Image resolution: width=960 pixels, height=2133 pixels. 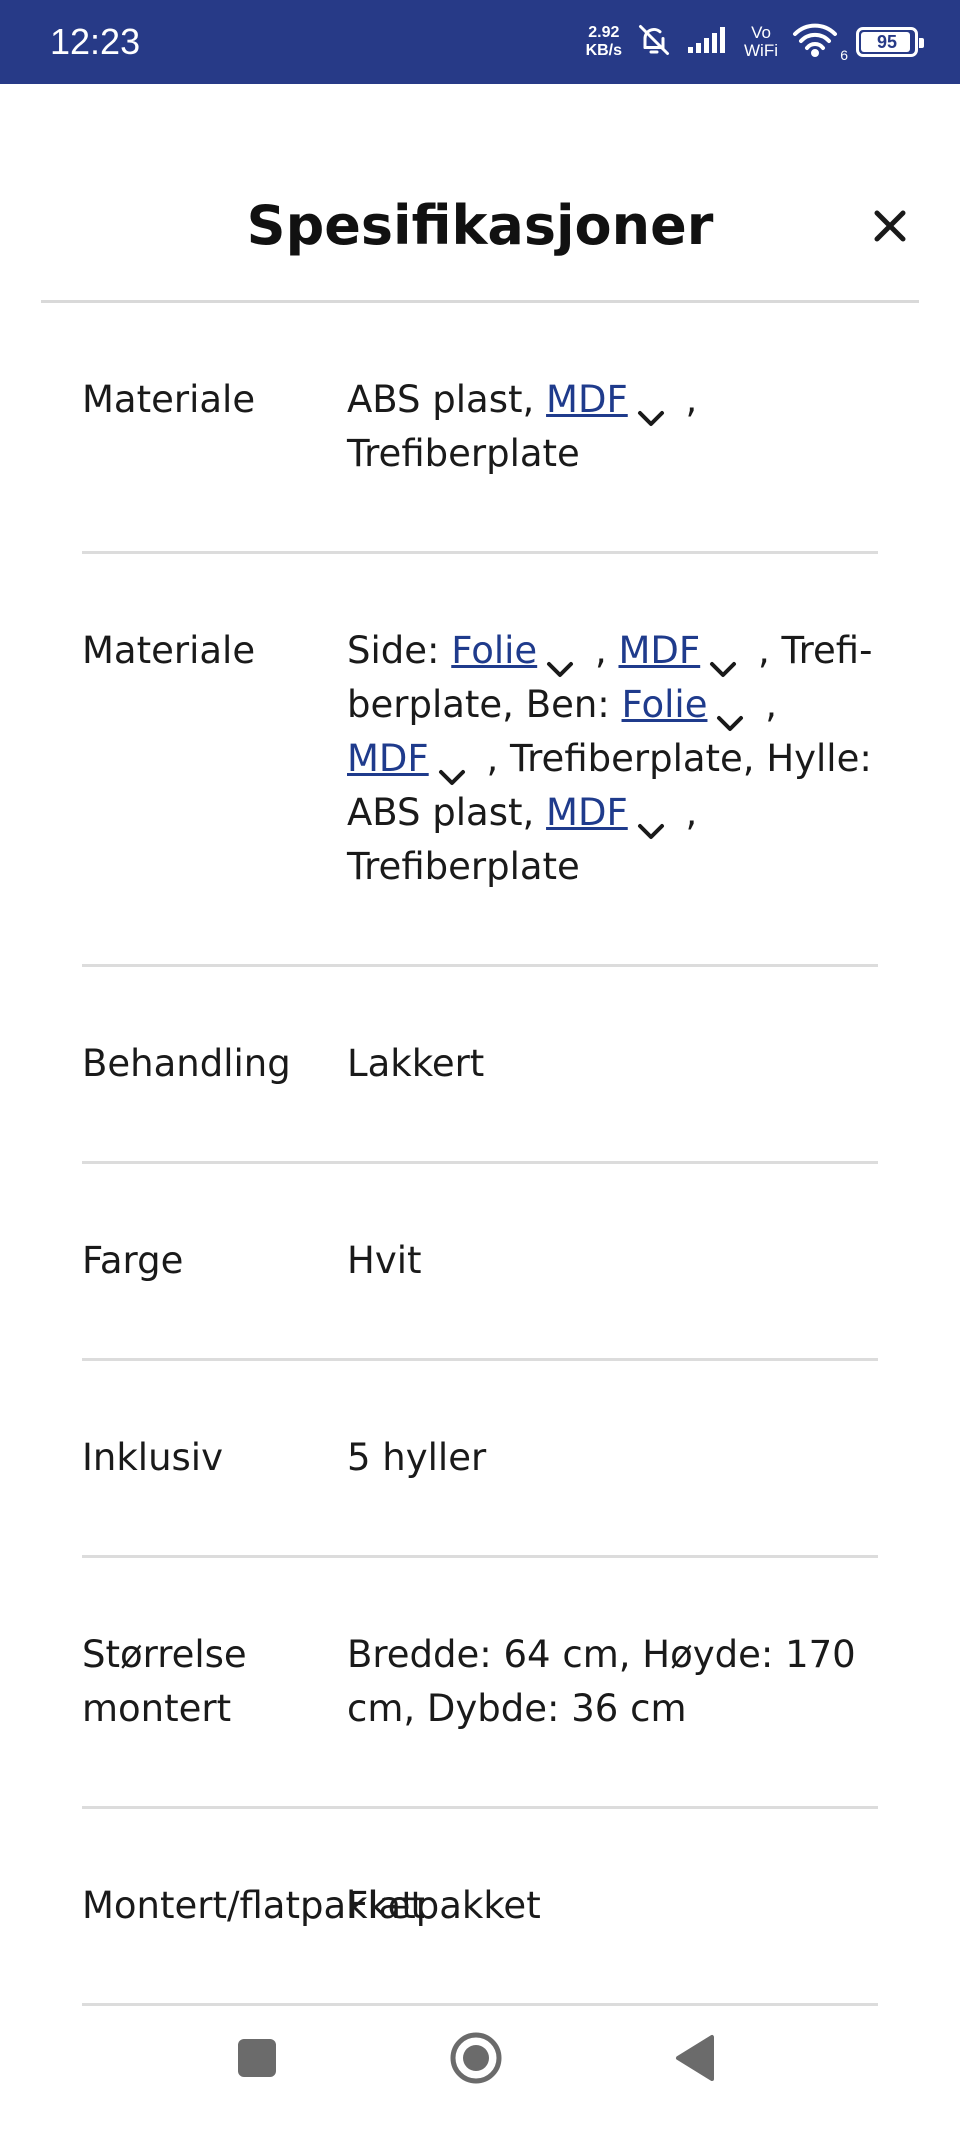 I want to click on square-icon, so click(x=257, y=2060).